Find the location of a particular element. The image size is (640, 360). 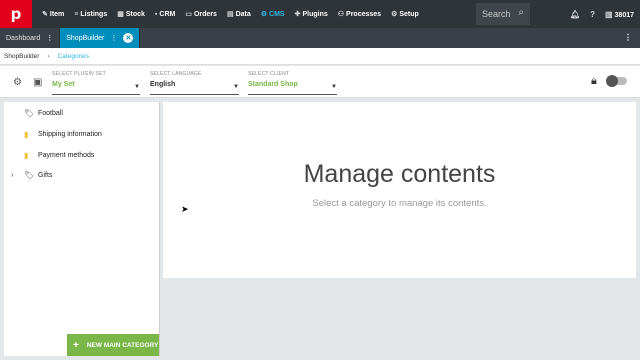

listings-icon: ≡ is located at coordinates (76, 14).